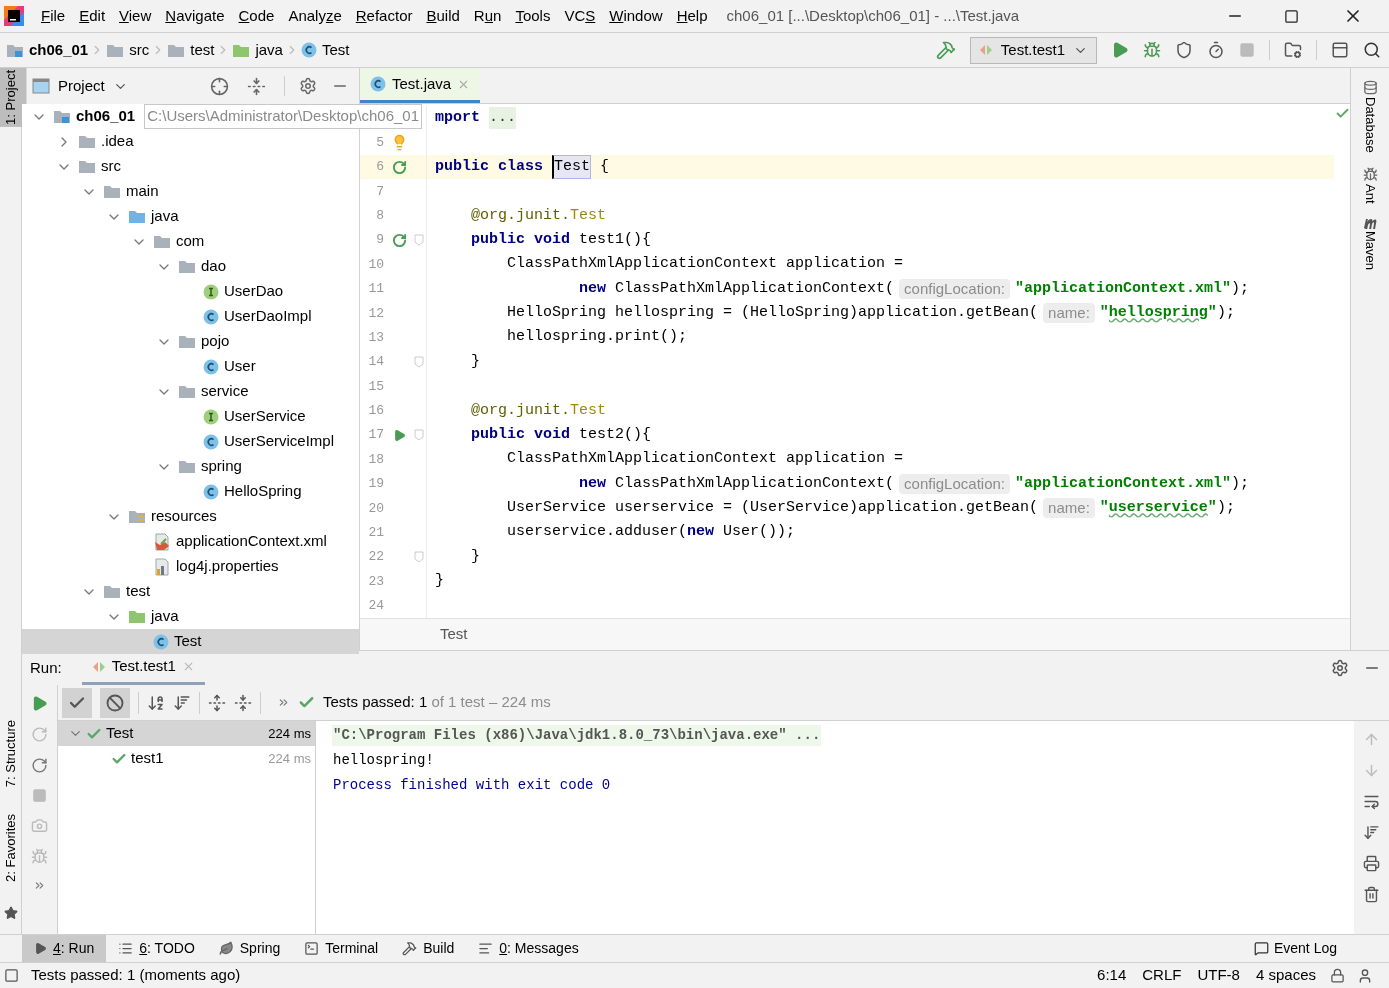 Image resolution: width=1389 pixels, height=988 pixels. Describe the element at coordinates (190, 466) in the screenshot. I see `tree-row: spring` at that location.